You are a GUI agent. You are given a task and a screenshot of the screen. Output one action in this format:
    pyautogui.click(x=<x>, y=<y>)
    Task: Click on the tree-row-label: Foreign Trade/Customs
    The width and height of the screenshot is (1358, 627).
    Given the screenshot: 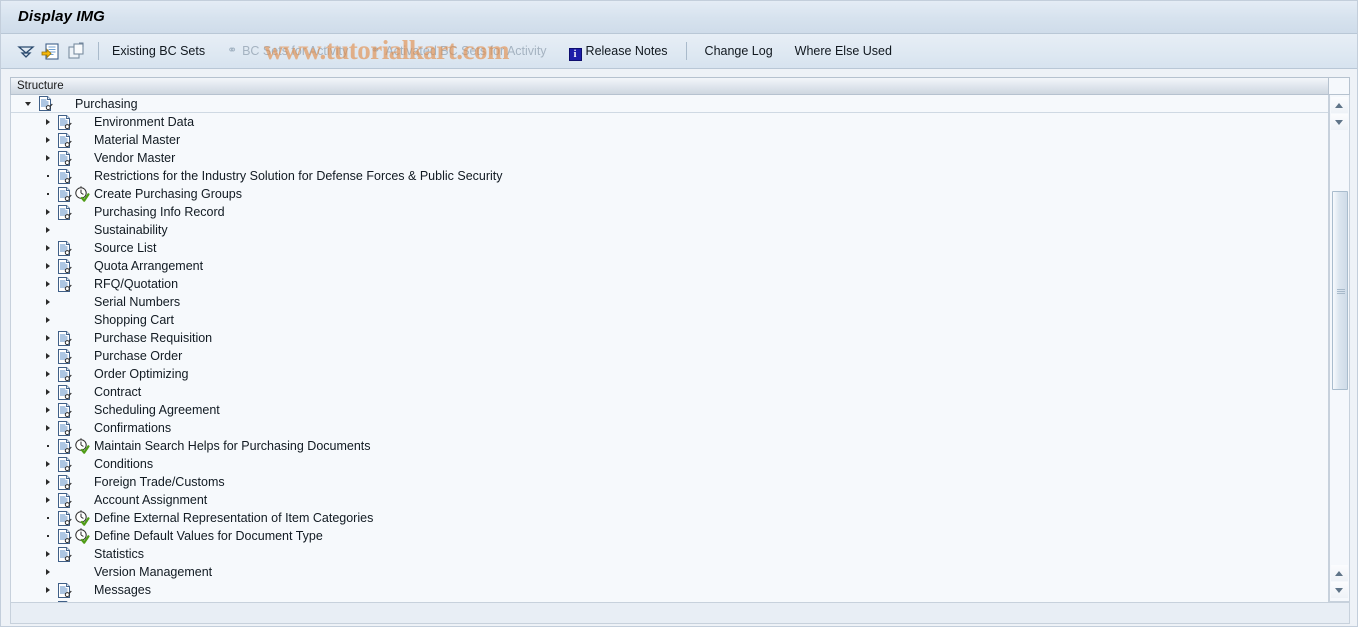 What is the action you would take?
    pyautogui.click(x=159, y=482)
    